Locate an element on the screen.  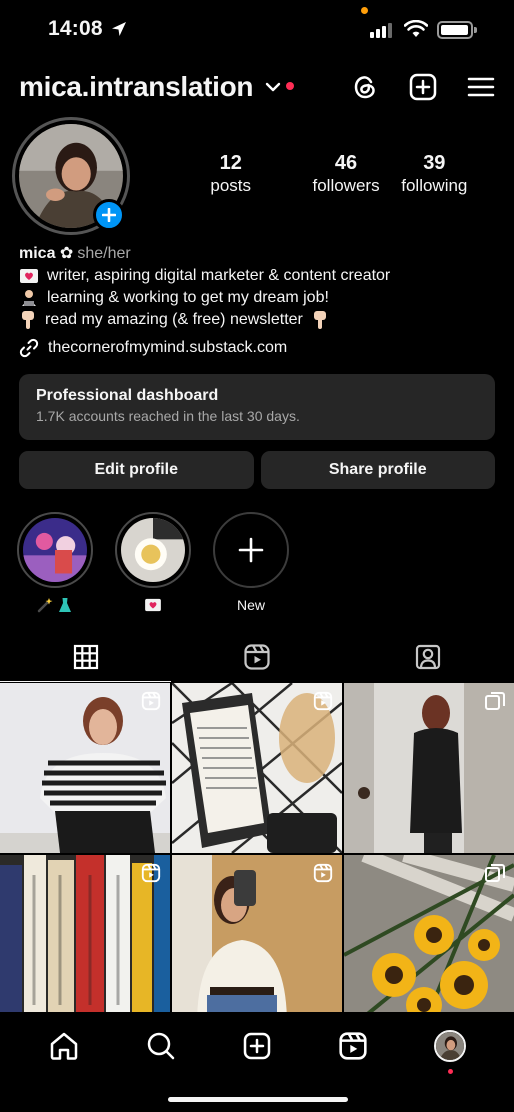
profile-avatar is located at coordinates (449, 1046).